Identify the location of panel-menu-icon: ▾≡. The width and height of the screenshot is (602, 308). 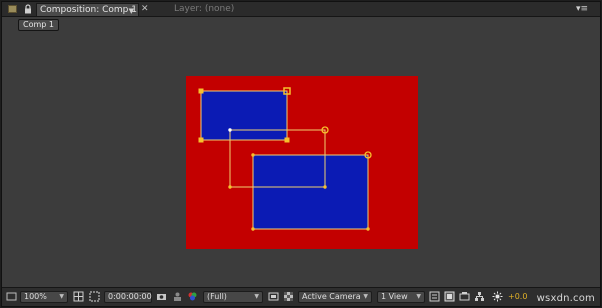
(582, 9).